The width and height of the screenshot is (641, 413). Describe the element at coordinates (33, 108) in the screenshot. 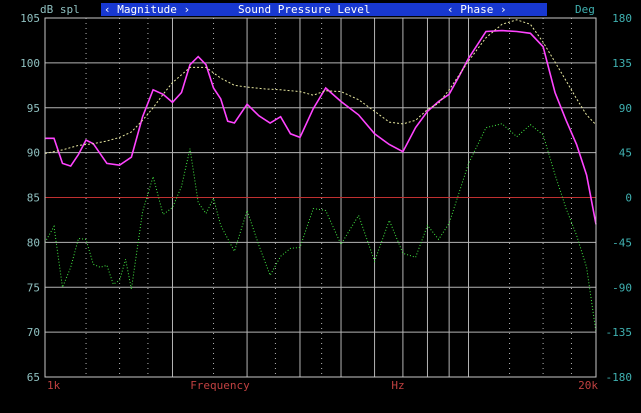

I see `left-tick-label: 95` at that location.